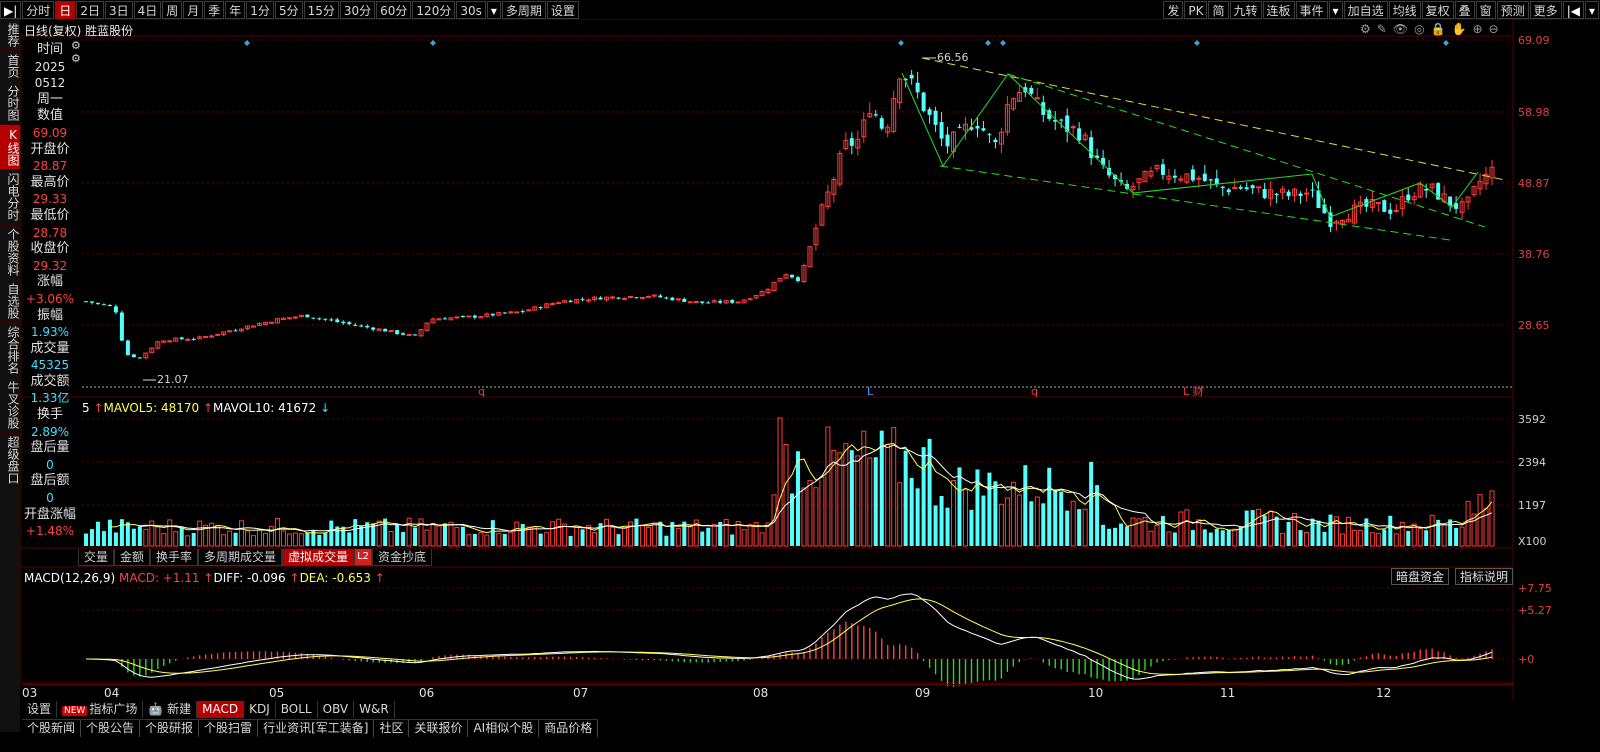  Describe the element at coordinates (1400, 29) in the screenshot. I see `eye-icon: 👁` at that location.